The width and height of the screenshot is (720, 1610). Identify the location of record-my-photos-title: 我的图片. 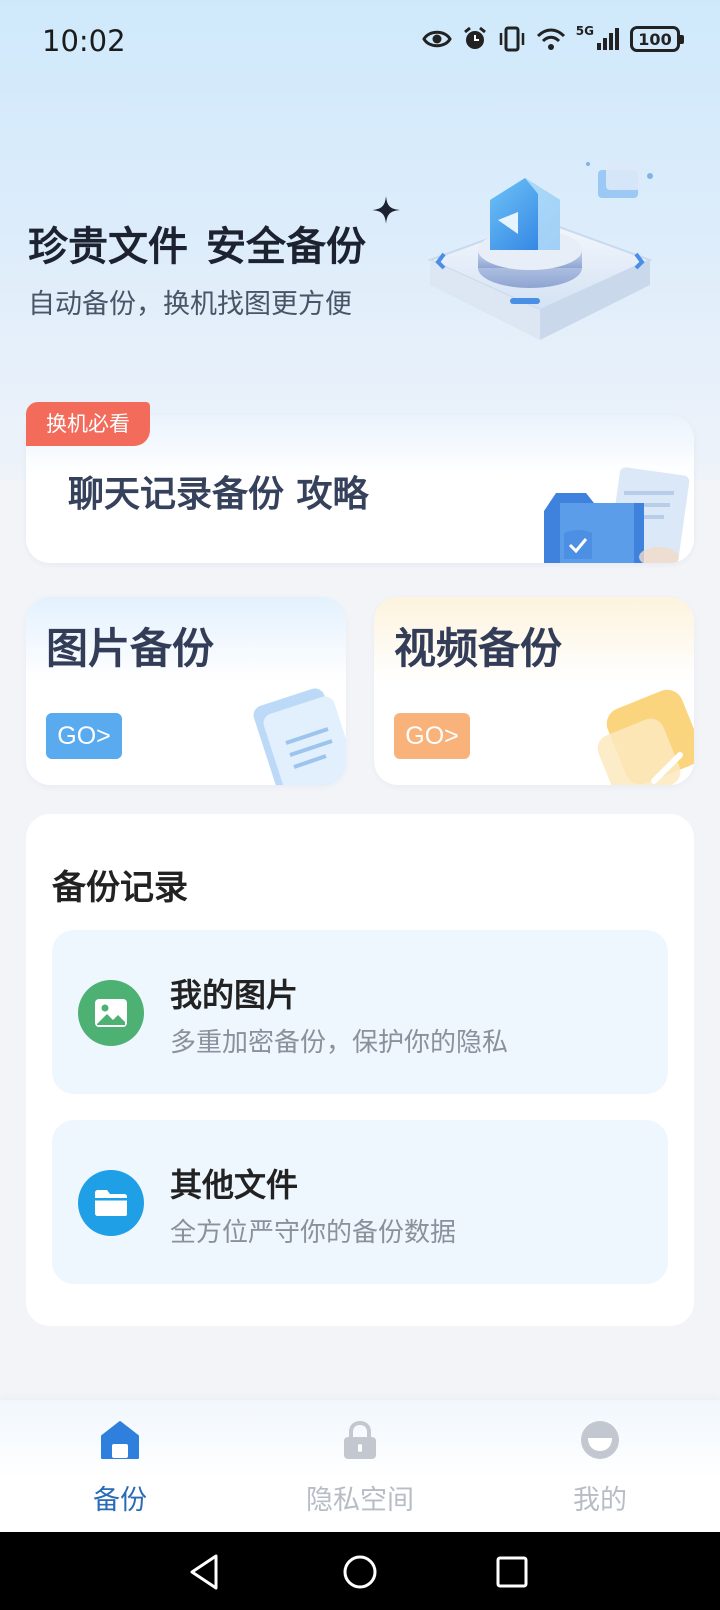
(234, 995).